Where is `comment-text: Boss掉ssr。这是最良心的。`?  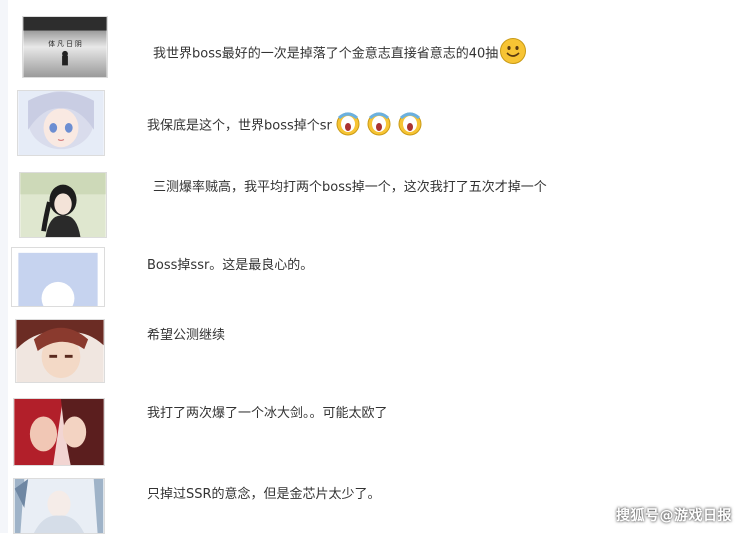
comment-text: Boss掉ssr。这是最良心的。 is located at coordinates (230, 266).